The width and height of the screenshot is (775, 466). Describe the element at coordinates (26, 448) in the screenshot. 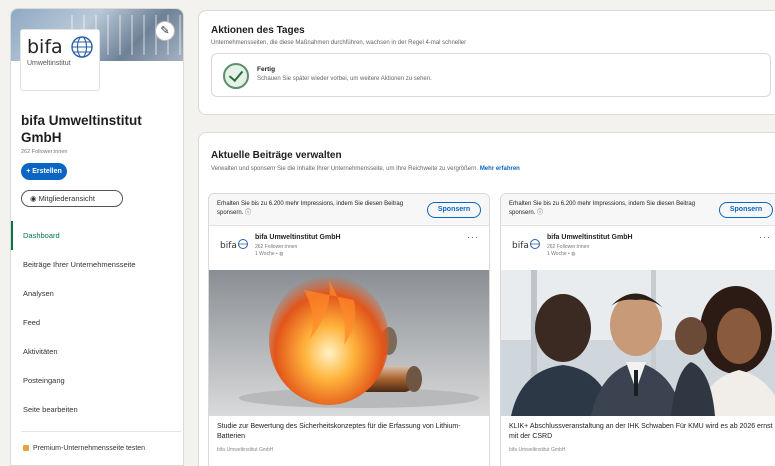

I see `premium-icon` at that location.